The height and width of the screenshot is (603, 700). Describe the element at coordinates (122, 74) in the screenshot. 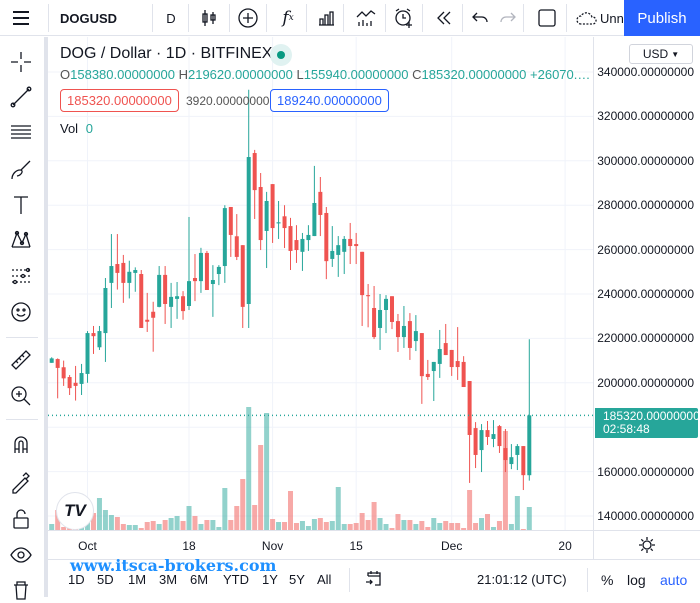

I see `open-value: 158380.00000000` at that location.